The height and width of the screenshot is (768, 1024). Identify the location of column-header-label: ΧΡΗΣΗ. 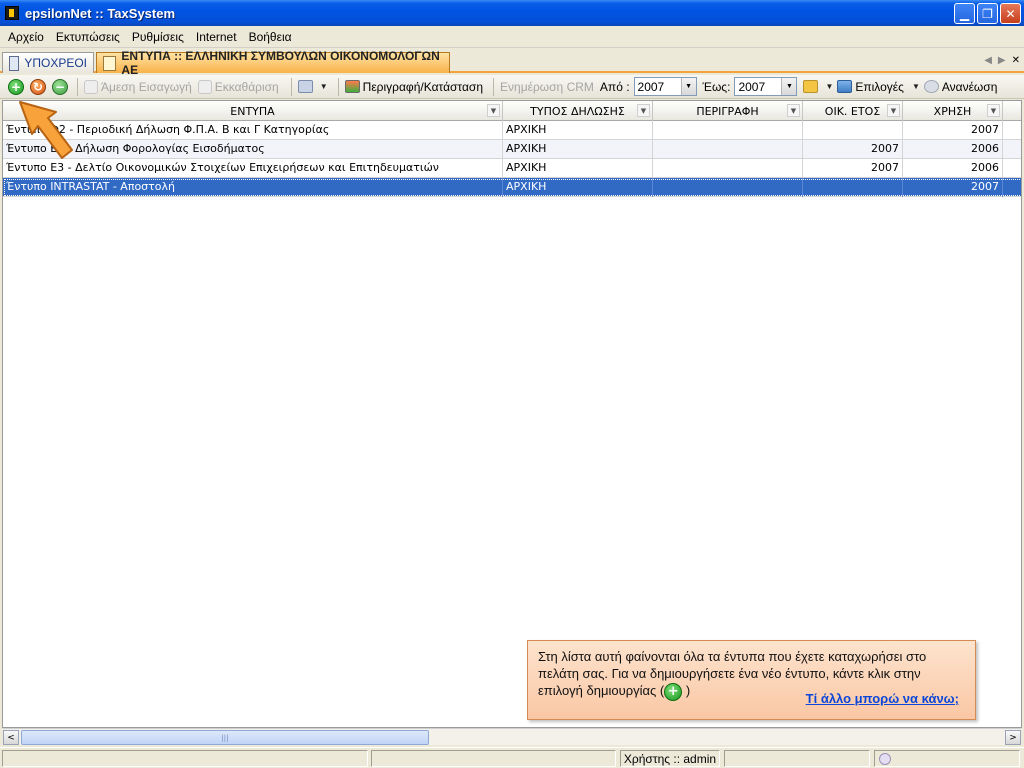
(952, 111).